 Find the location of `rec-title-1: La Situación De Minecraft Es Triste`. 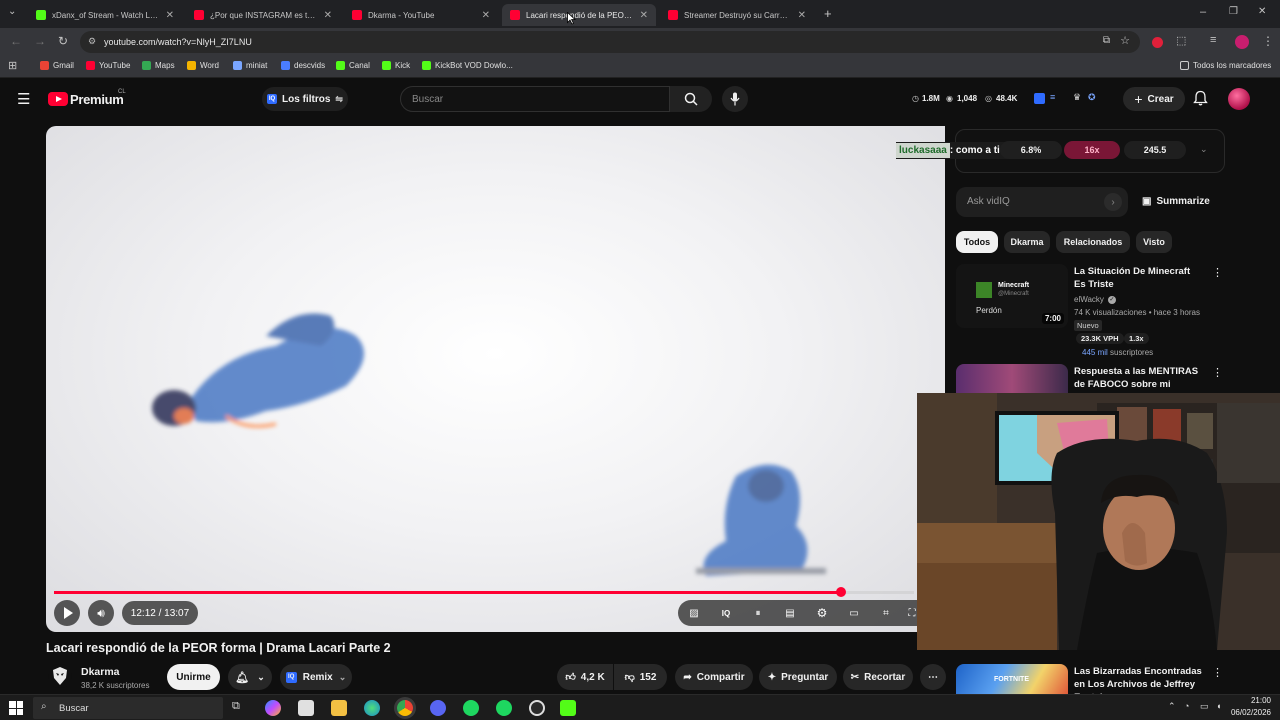

rec-title-1: La Situación De Minecraft Es Triste is located at coordinates (1139, 278).